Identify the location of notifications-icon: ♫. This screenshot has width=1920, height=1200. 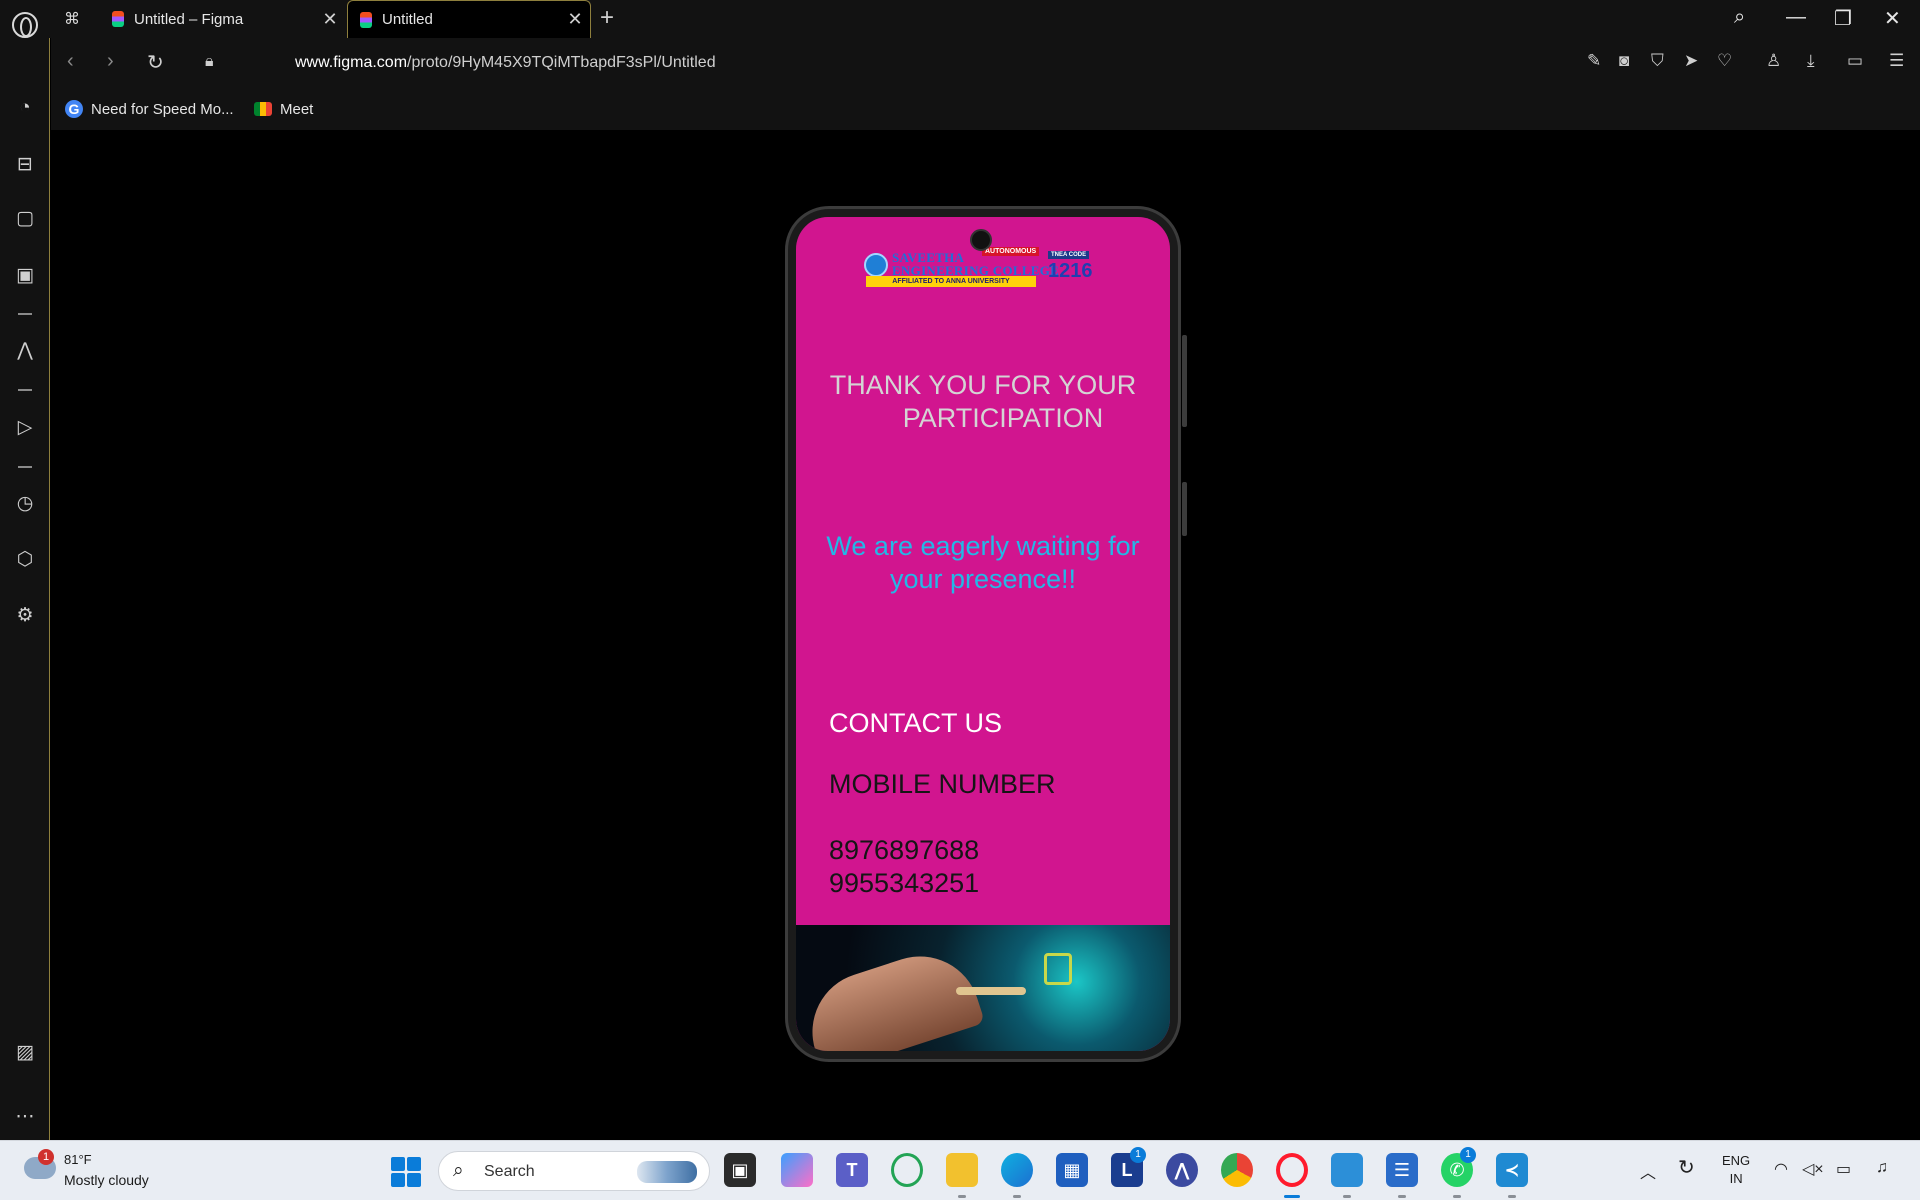
(1882, 1168).